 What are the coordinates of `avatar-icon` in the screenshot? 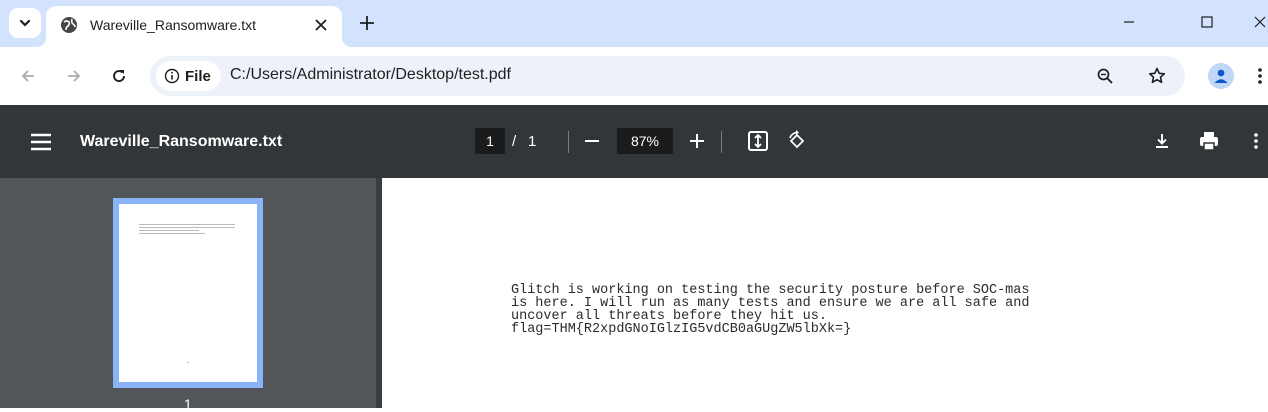 It's located at (1221, 76).